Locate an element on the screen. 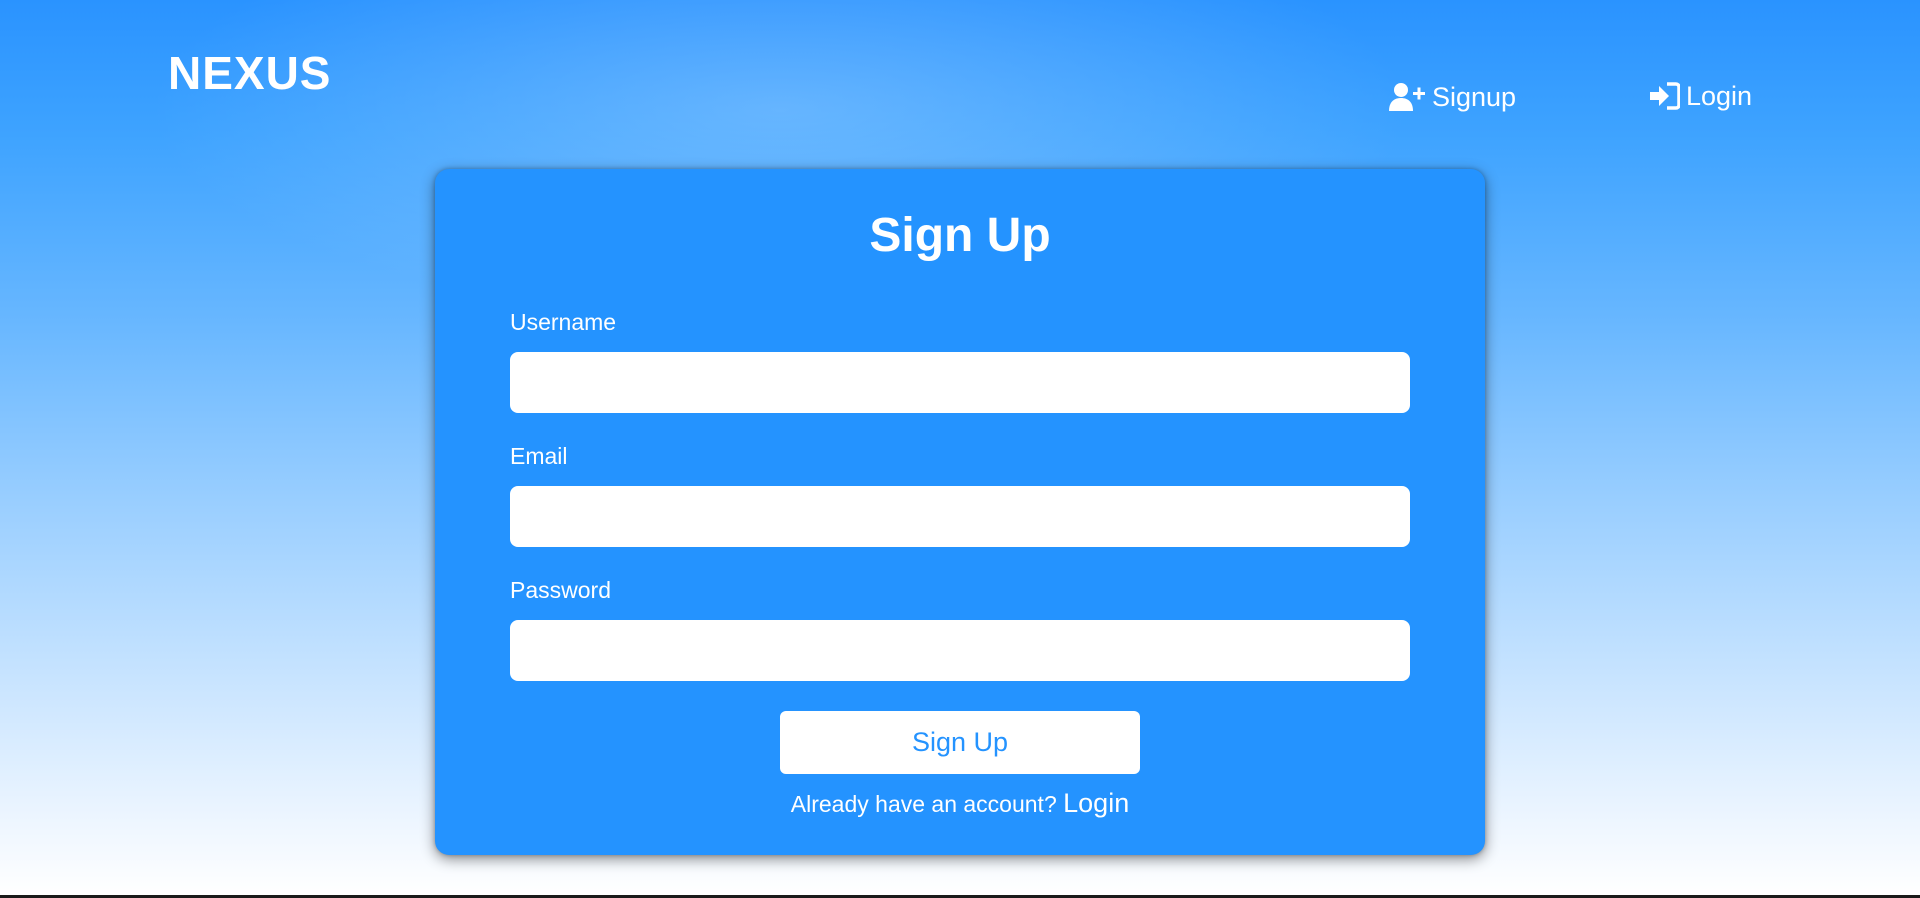 This screenshot has width=1920, height=898. login-prompt-text: Already have an account? is located at coordinates (923, 804).